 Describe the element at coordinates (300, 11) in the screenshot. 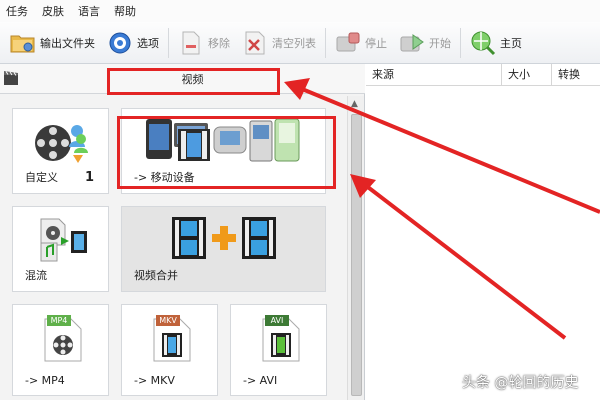

I see `menu-bar: 任务 皮肤 语言 帮助` at that location.